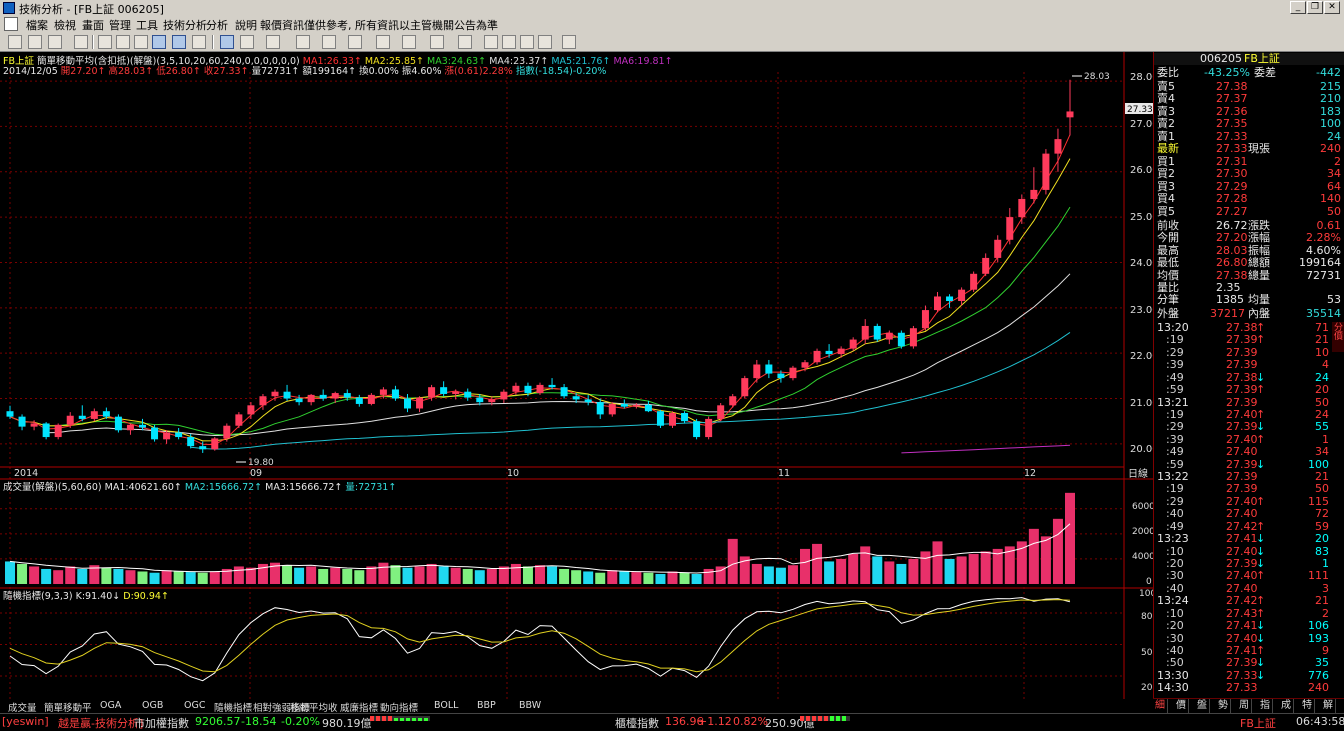 The height and width of the screenshot is (731, 1344). Describe the element at coordinates (630, 390) in the screenshot. I see `ma60-line` at that location.